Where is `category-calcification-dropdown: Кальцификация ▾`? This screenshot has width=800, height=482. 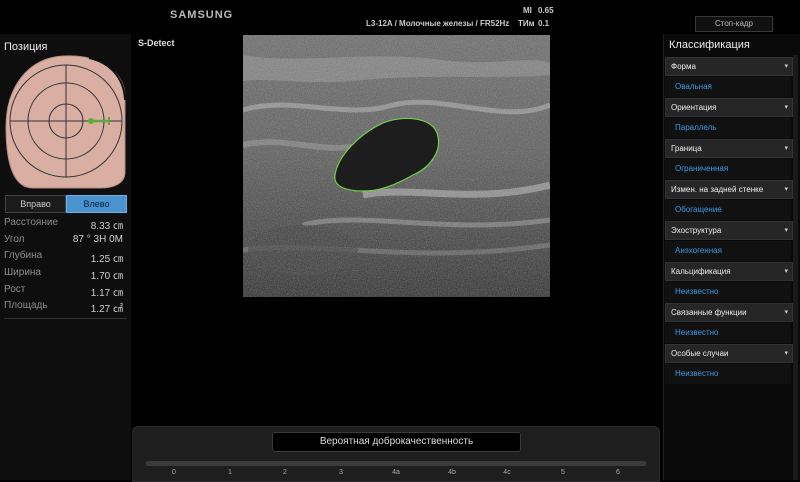 category-calcification-dropdown: Кальцификация ▾ is located at coordinates (729, 271).